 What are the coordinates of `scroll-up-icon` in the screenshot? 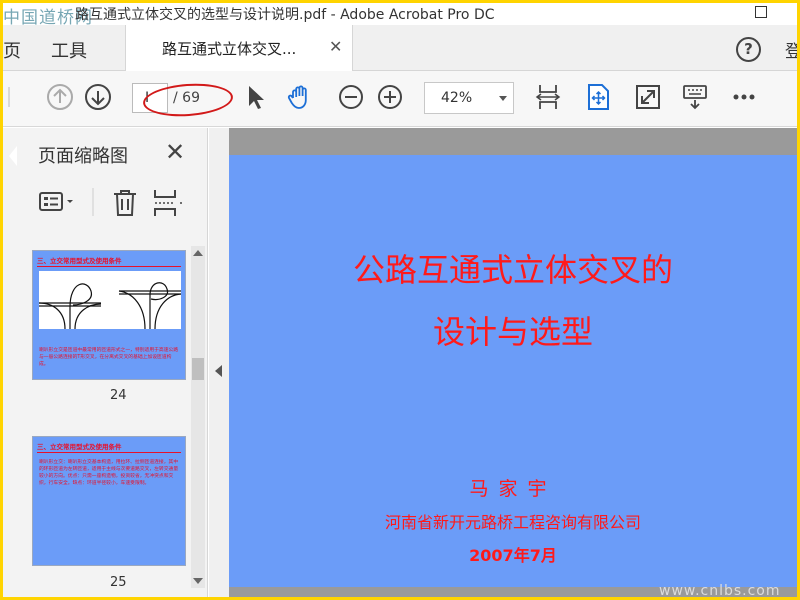 It's located at (198, 253).